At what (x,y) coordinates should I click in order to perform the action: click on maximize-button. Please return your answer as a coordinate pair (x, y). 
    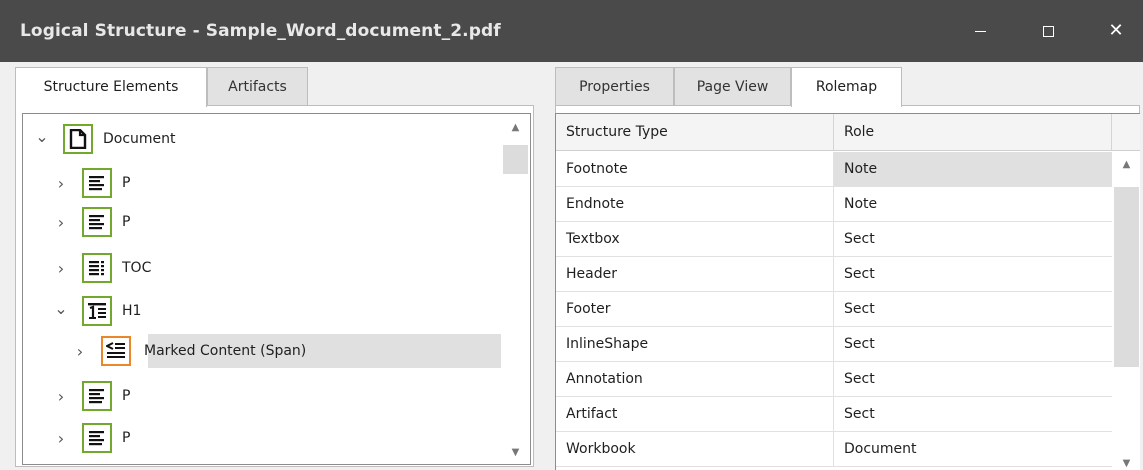
    Looking at the image, I should click on (1048, 31).